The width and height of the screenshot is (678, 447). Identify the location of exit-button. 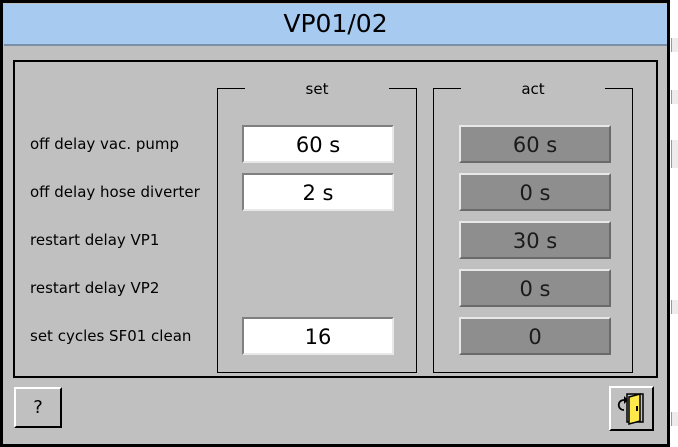
(631, 408).